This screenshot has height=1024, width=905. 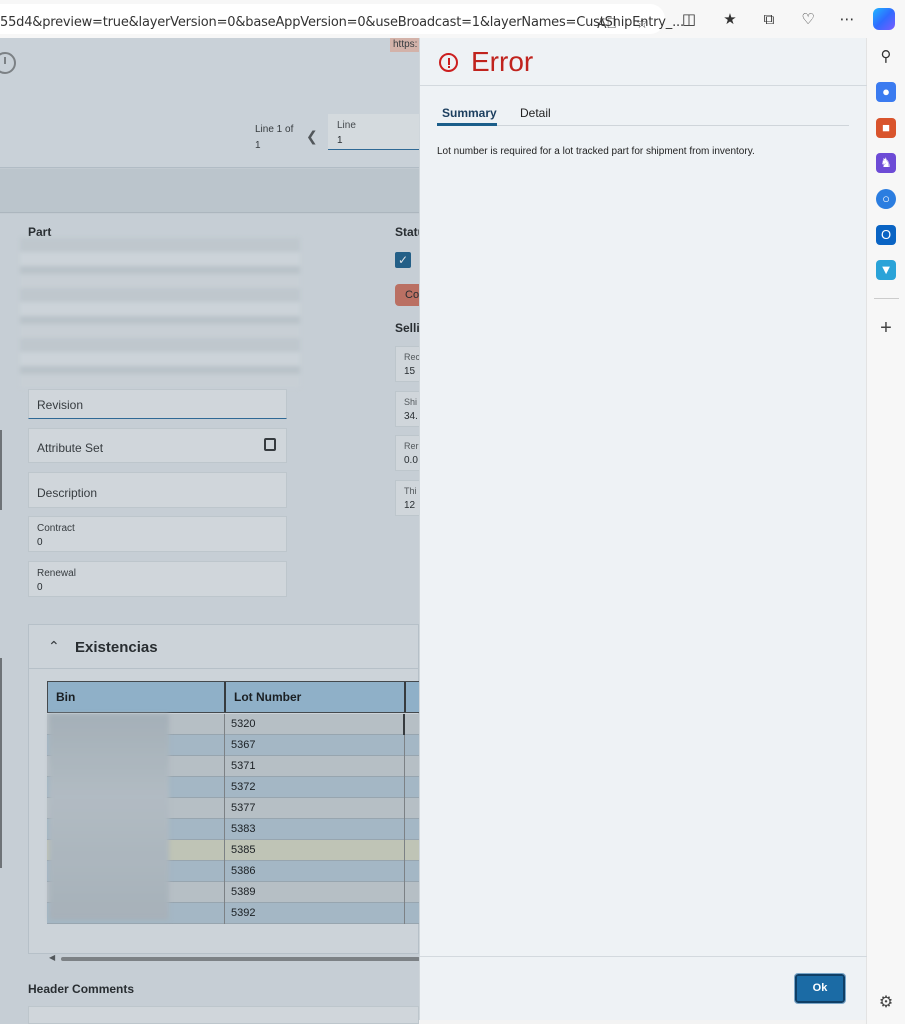 What do you see at coordinates (769, 20) in the screenshot?
I see `collections-icon: ⧉` at bounding box center [769, 20].